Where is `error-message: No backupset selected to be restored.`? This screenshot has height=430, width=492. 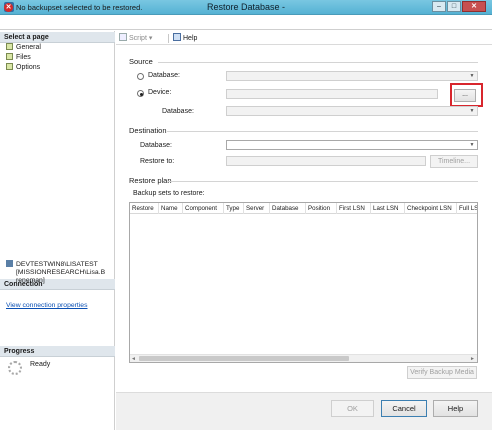
error-message: No backupset selected to be restored. is located at coordinates (79, 7).